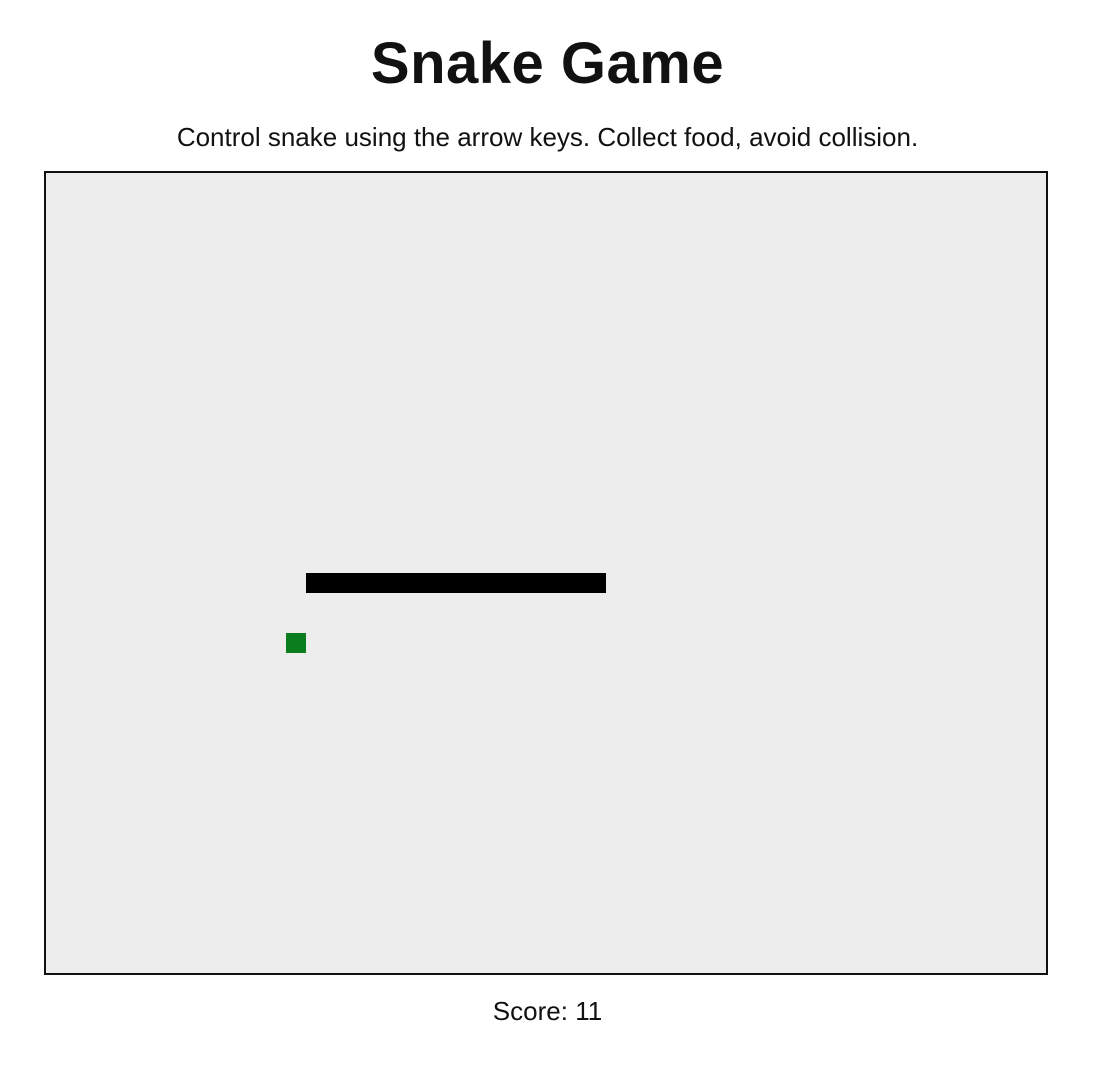  I want to click on score-label: Score:, so click(530, 1011).